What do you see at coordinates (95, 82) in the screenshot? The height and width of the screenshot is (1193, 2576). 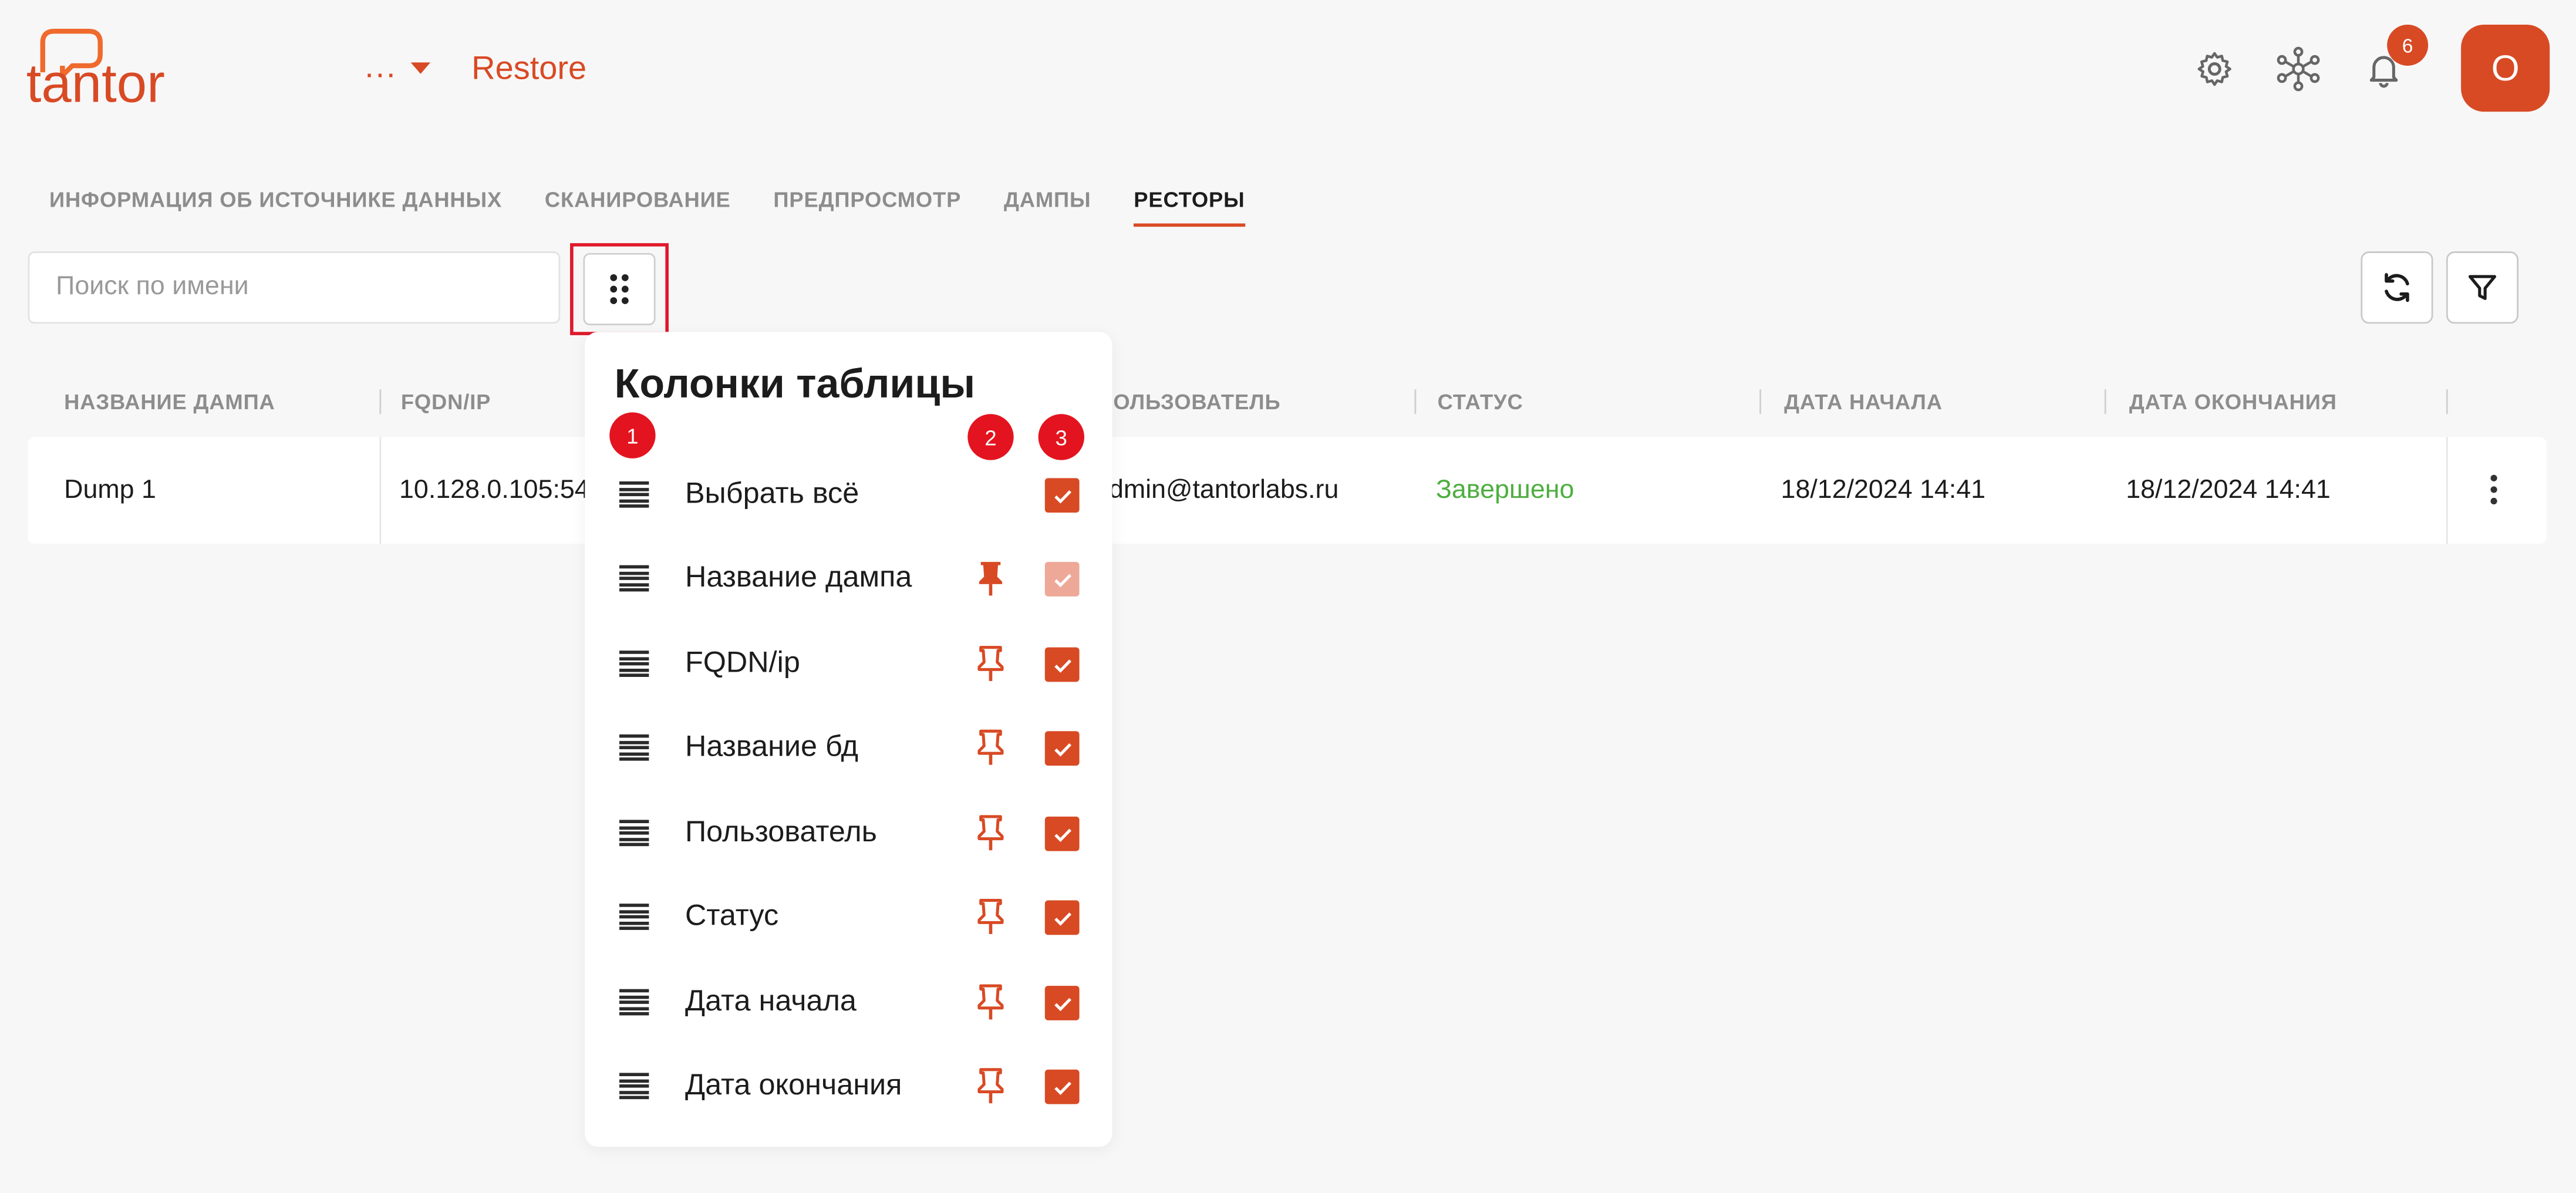 I see `logo-text: tantor` at bounding box center [95, 82].